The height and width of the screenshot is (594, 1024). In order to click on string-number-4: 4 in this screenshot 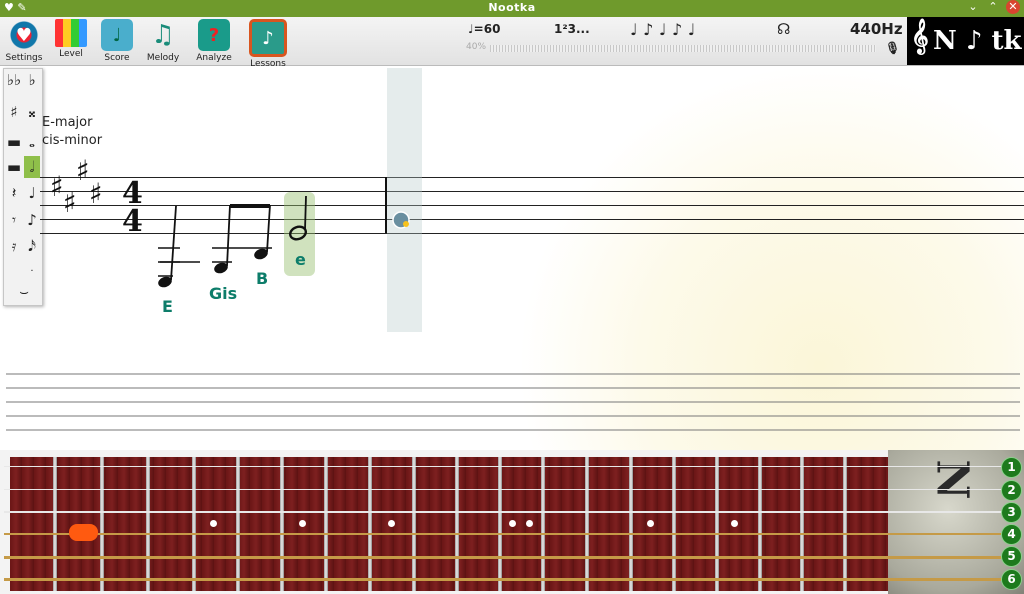, I will do `click(1011, 534)`.